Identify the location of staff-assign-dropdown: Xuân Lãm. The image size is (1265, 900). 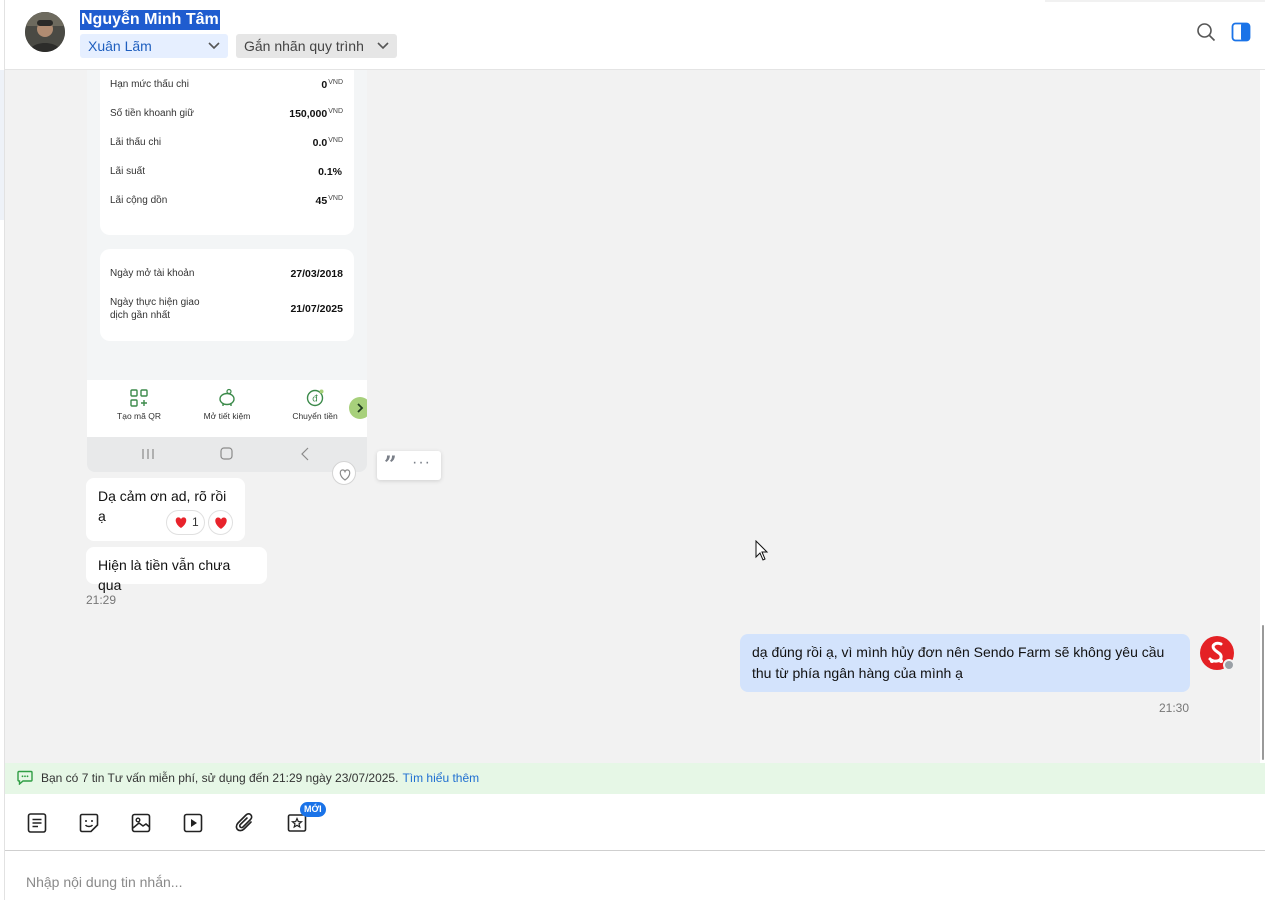
(154, 46).